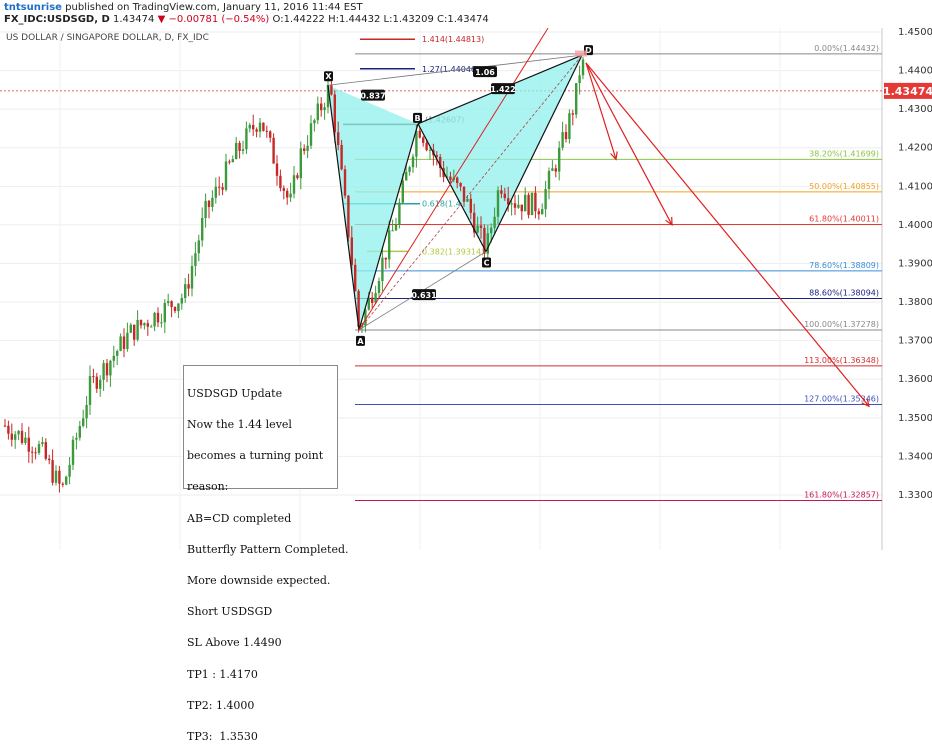 The image size is (932, 753). What do you see at coordinates (380, 19) in the screenshot?
I see `ohlc-values: O:1.44222 H:1.44432 L:1.43209 C:1.43474` at bounding box center [380, 19].